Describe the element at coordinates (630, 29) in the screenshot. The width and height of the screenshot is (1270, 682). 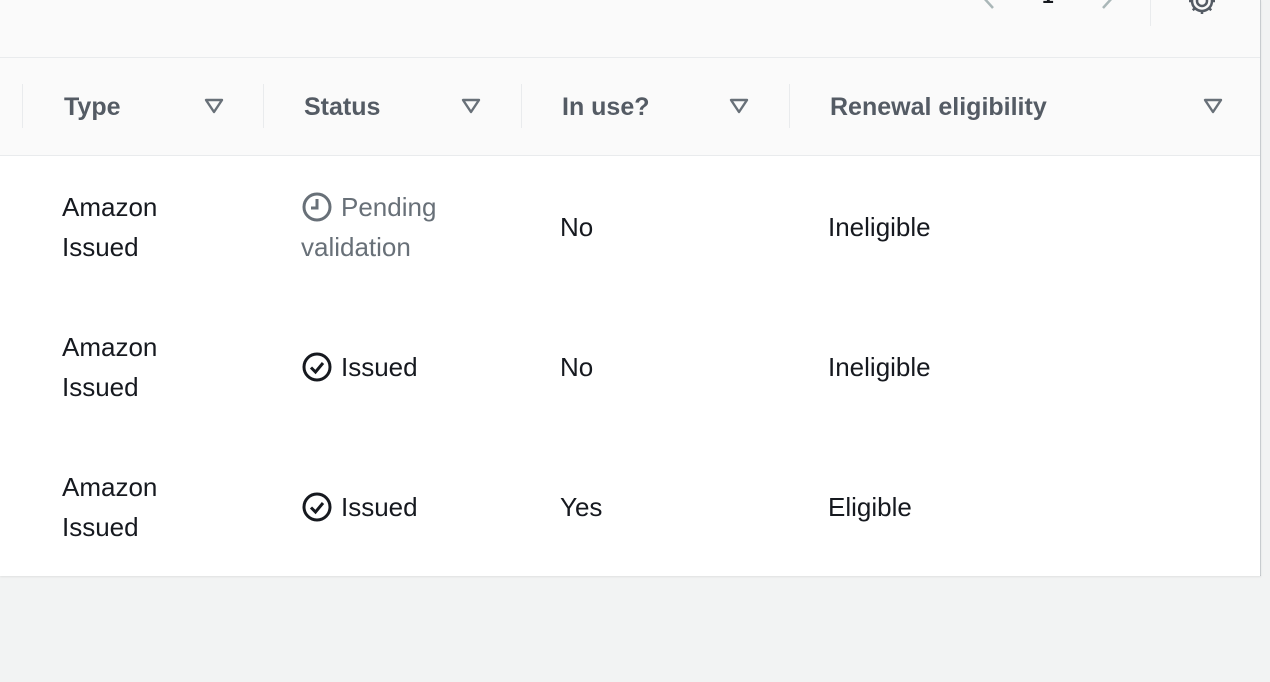
I see `table-toolbar: 1` at that location.